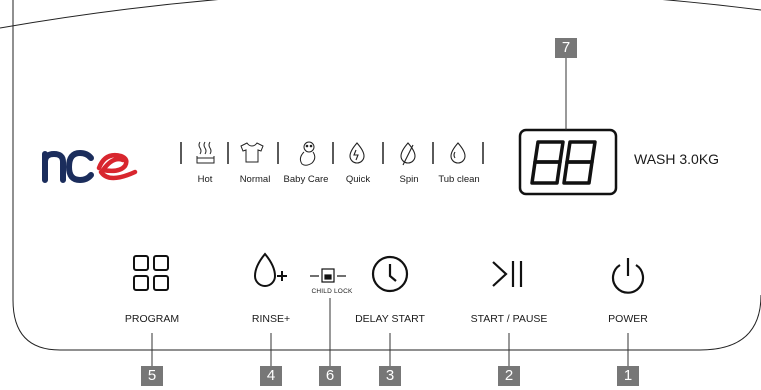 This screenshot has height=390, width=761. What do you see at coordinates (566, 48) in the screenshot?
I see `callout-tag-7: 7` at bounding box center [566, 48].